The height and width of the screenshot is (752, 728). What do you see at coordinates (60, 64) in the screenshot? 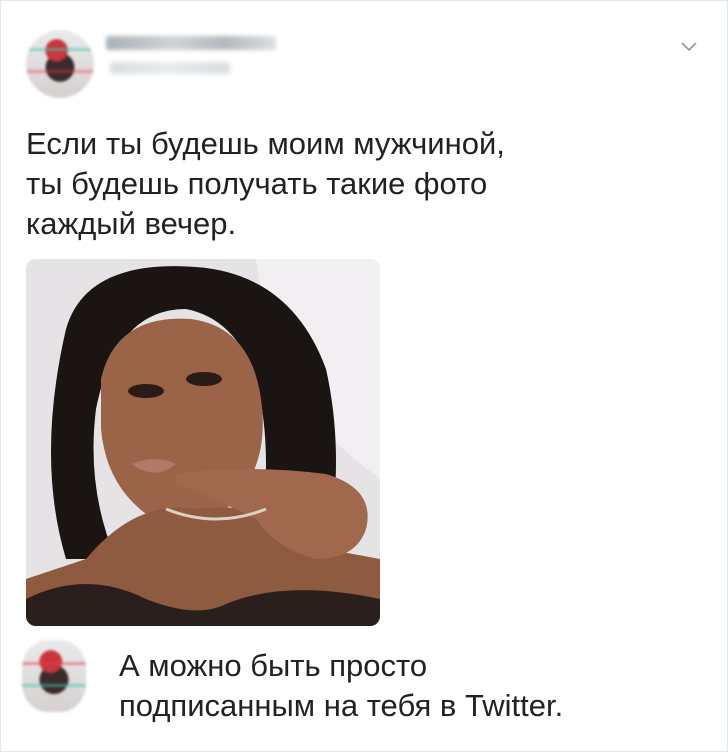
I see `author-avatar` at bounding box center [60, 64].